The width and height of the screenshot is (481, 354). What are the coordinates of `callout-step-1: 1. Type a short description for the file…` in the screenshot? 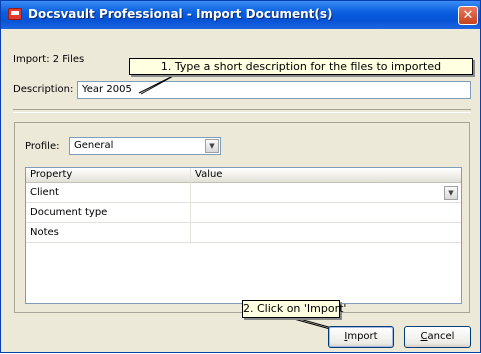 It's located at (301, 66).